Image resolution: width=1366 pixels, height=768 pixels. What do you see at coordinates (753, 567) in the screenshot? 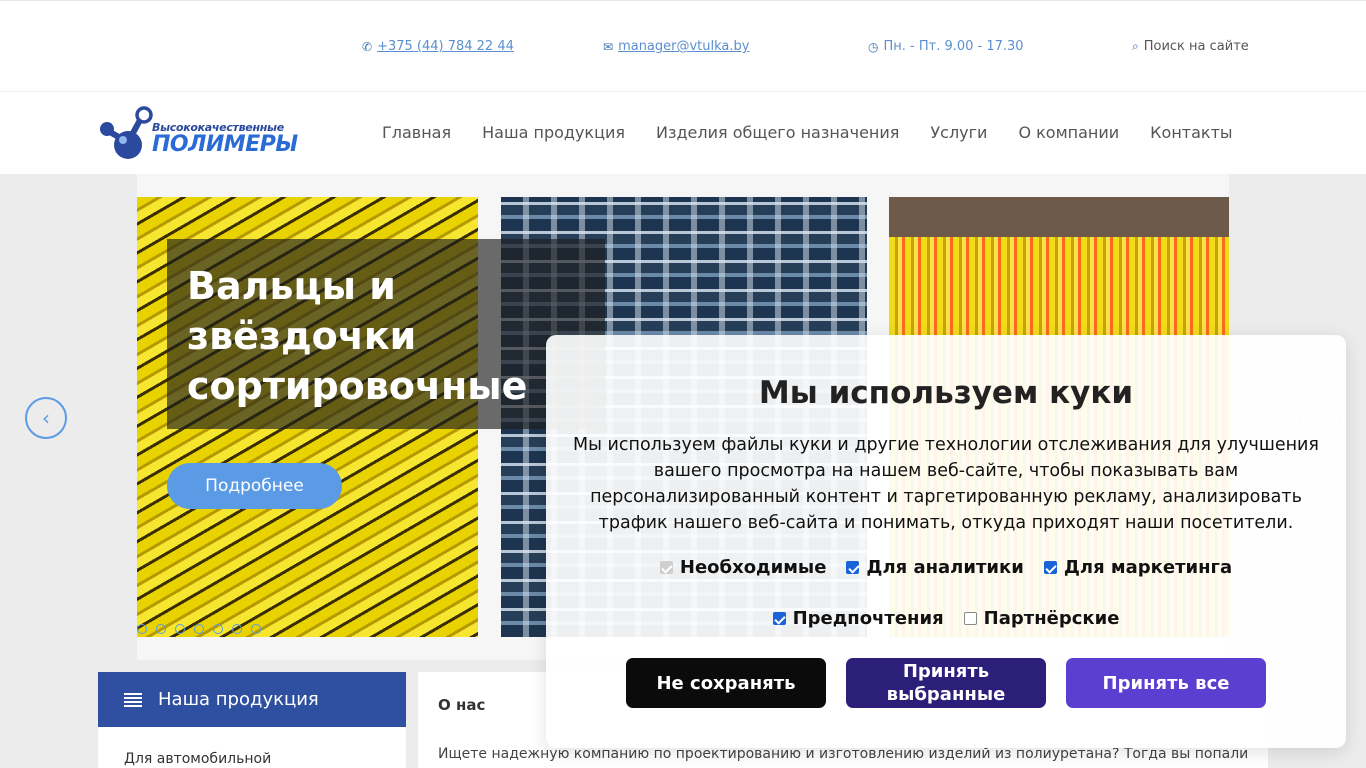
I see `necessary-label: Необходимые` at bounding box center [753, 567].